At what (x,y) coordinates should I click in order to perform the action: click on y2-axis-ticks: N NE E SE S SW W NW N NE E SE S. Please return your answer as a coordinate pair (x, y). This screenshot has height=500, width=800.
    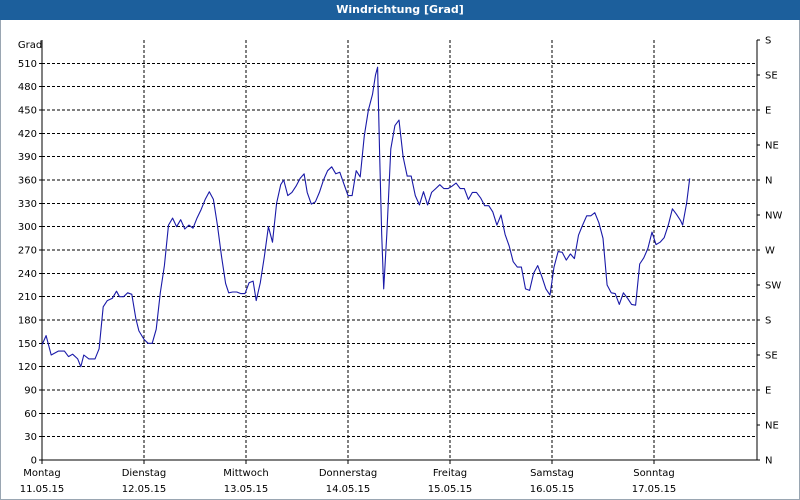
    Looking at the image, I should click on (769, 251).